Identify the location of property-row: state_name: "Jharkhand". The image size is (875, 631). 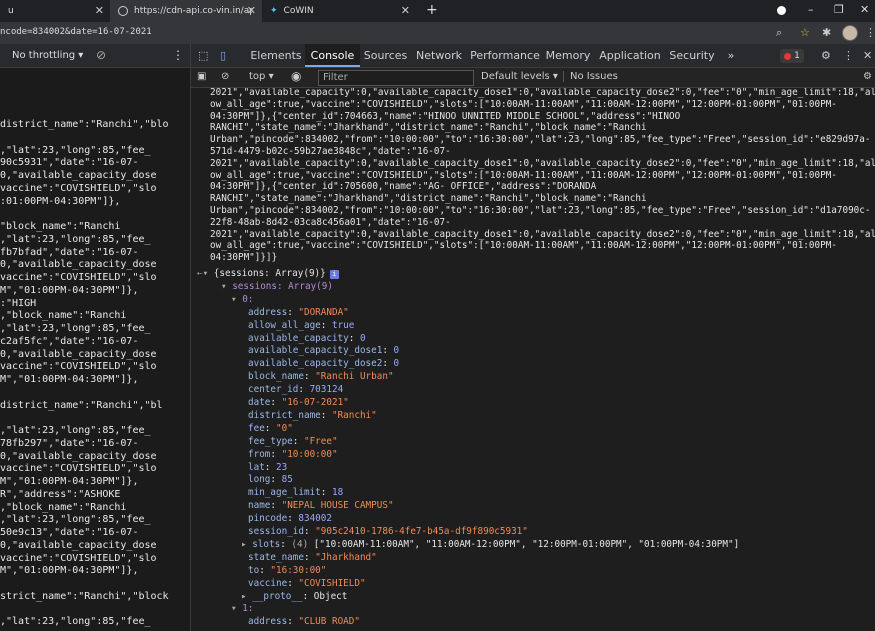
(312, 557).